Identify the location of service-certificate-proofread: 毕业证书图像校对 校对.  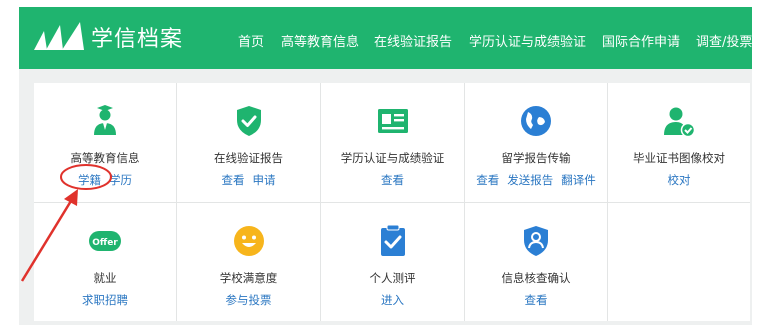
(679, 142).